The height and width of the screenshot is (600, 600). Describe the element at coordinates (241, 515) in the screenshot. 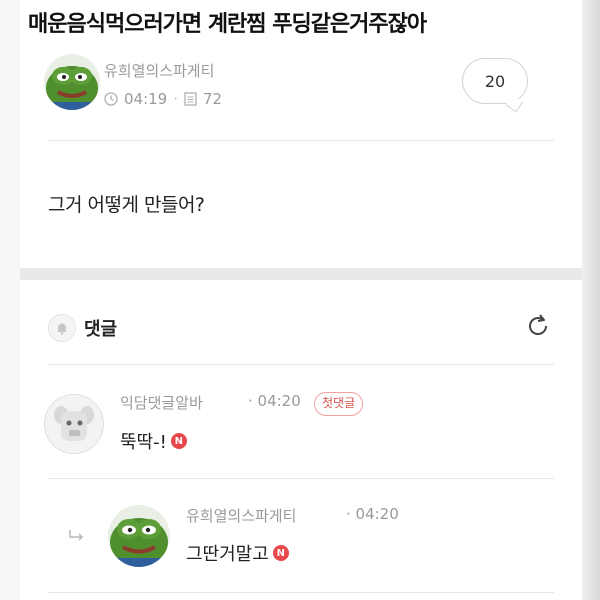

I see `reply-author: 유희열의스파게티` at that location.